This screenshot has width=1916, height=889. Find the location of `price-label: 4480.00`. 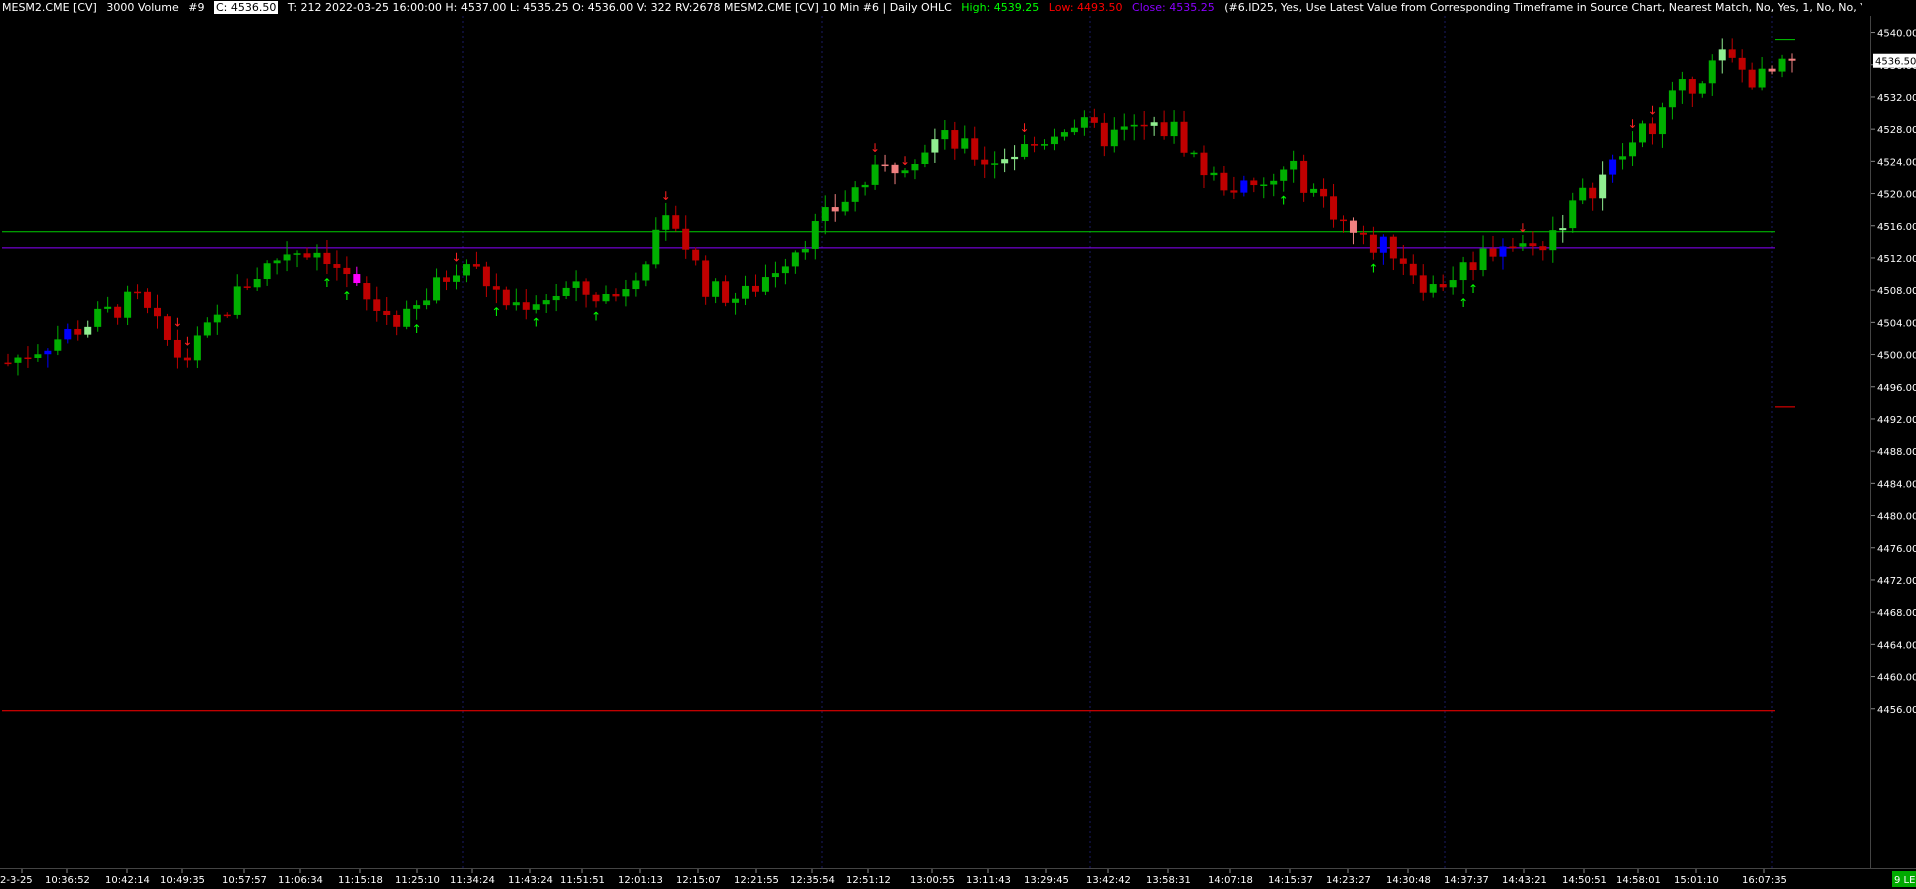

price-label: 4480.00 is located at coordinates (1896, 517).